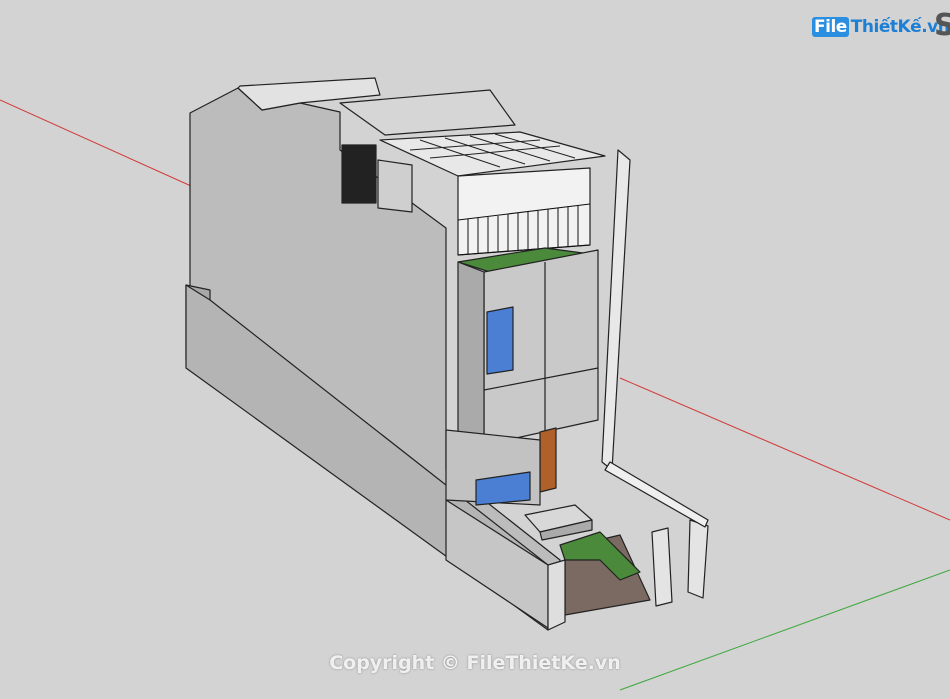 This screenshot has width=950, height=699. What do you see at coordinates (471, 353) in the screenshot?
I see `facade-box-side` at bounding box center [471, 353].